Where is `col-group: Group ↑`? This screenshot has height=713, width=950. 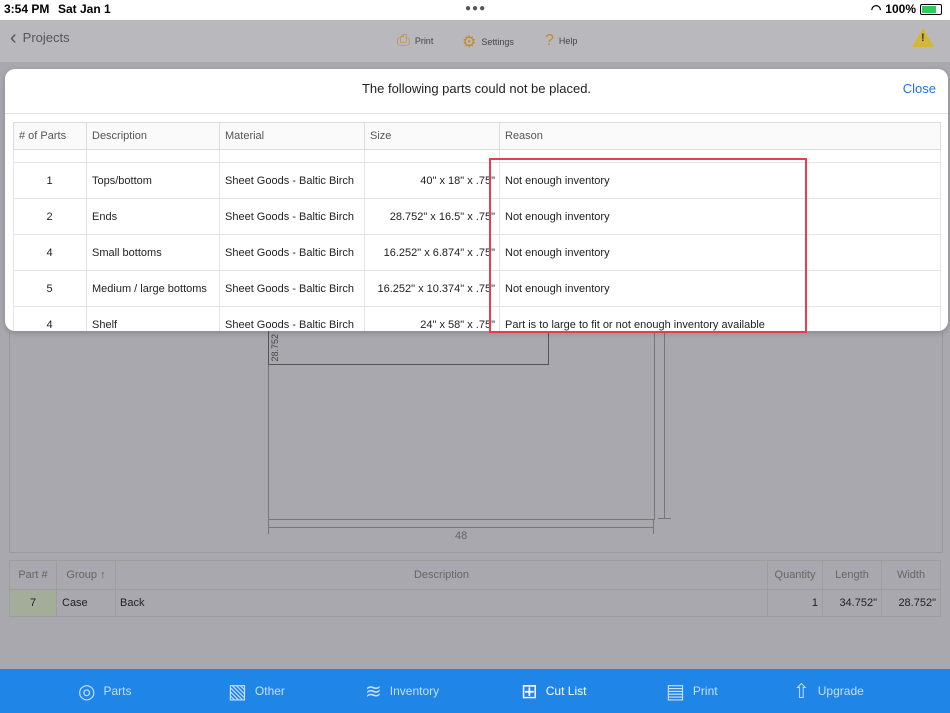 col-group: Group ↑ is located at coordinates (86, 575).